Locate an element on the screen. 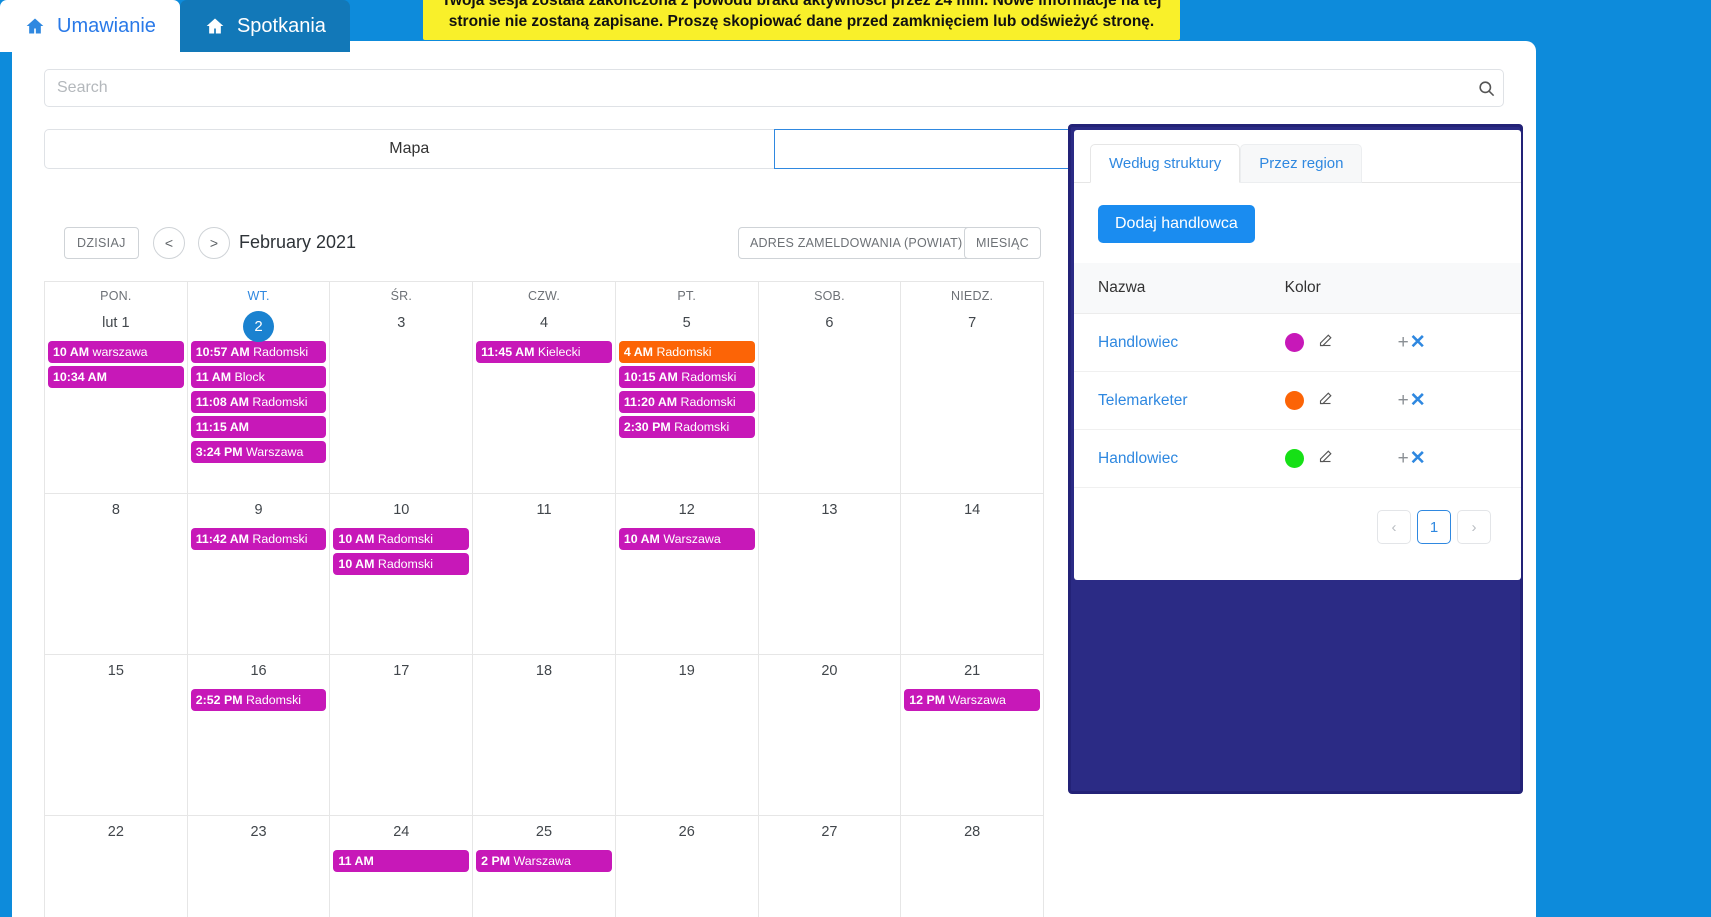  tab-przez-region: Przez region is located at coordinates (1301, 163).